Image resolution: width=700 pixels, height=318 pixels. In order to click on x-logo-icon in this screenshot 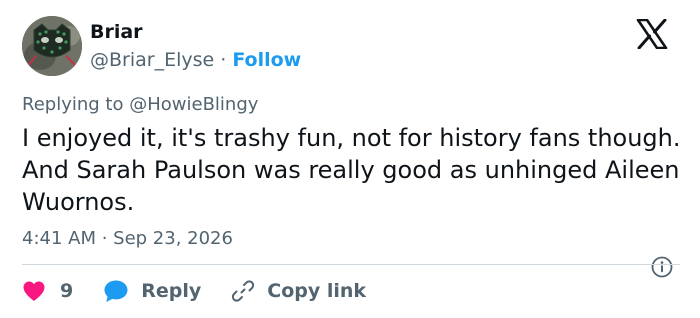, I will do `click(652, 34)`.